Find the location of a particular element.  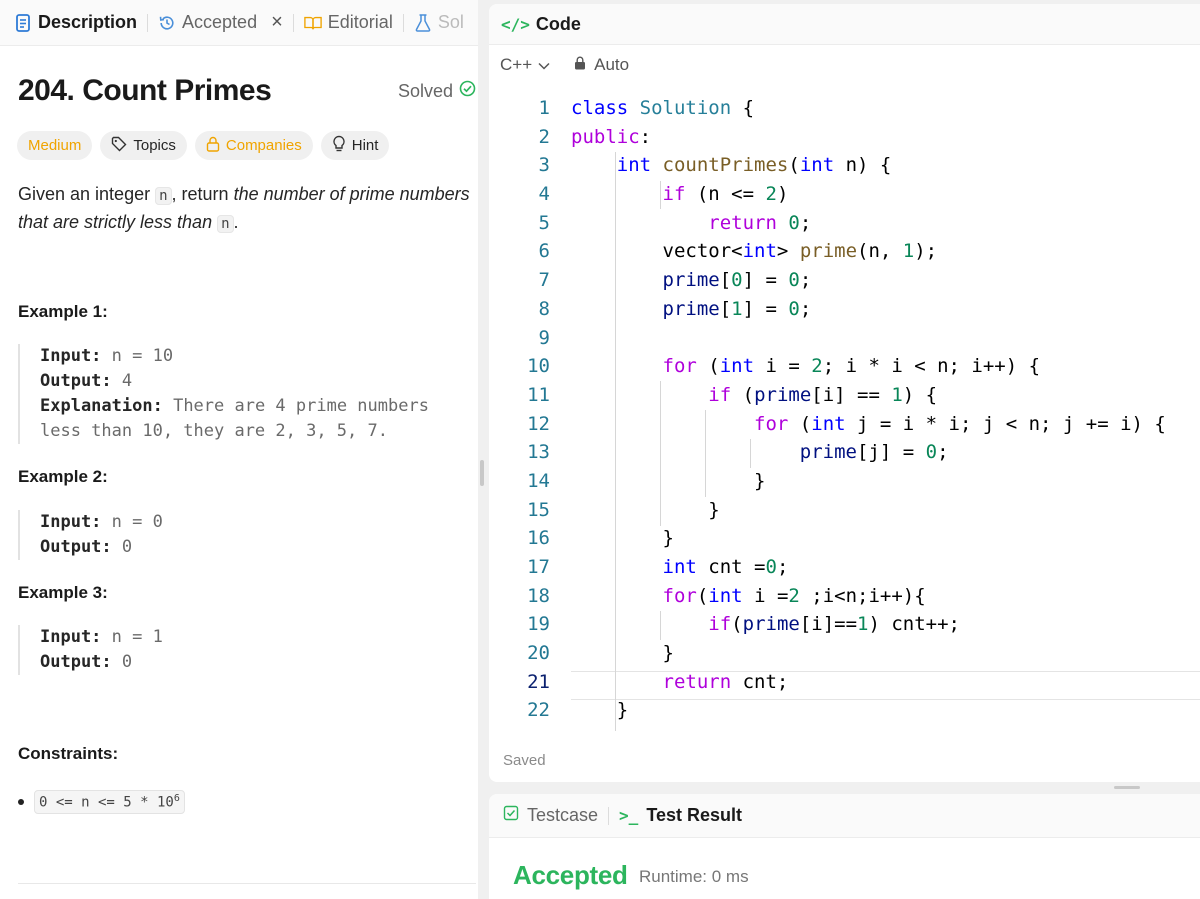

flask-icon is located at coordinates (423, 22).